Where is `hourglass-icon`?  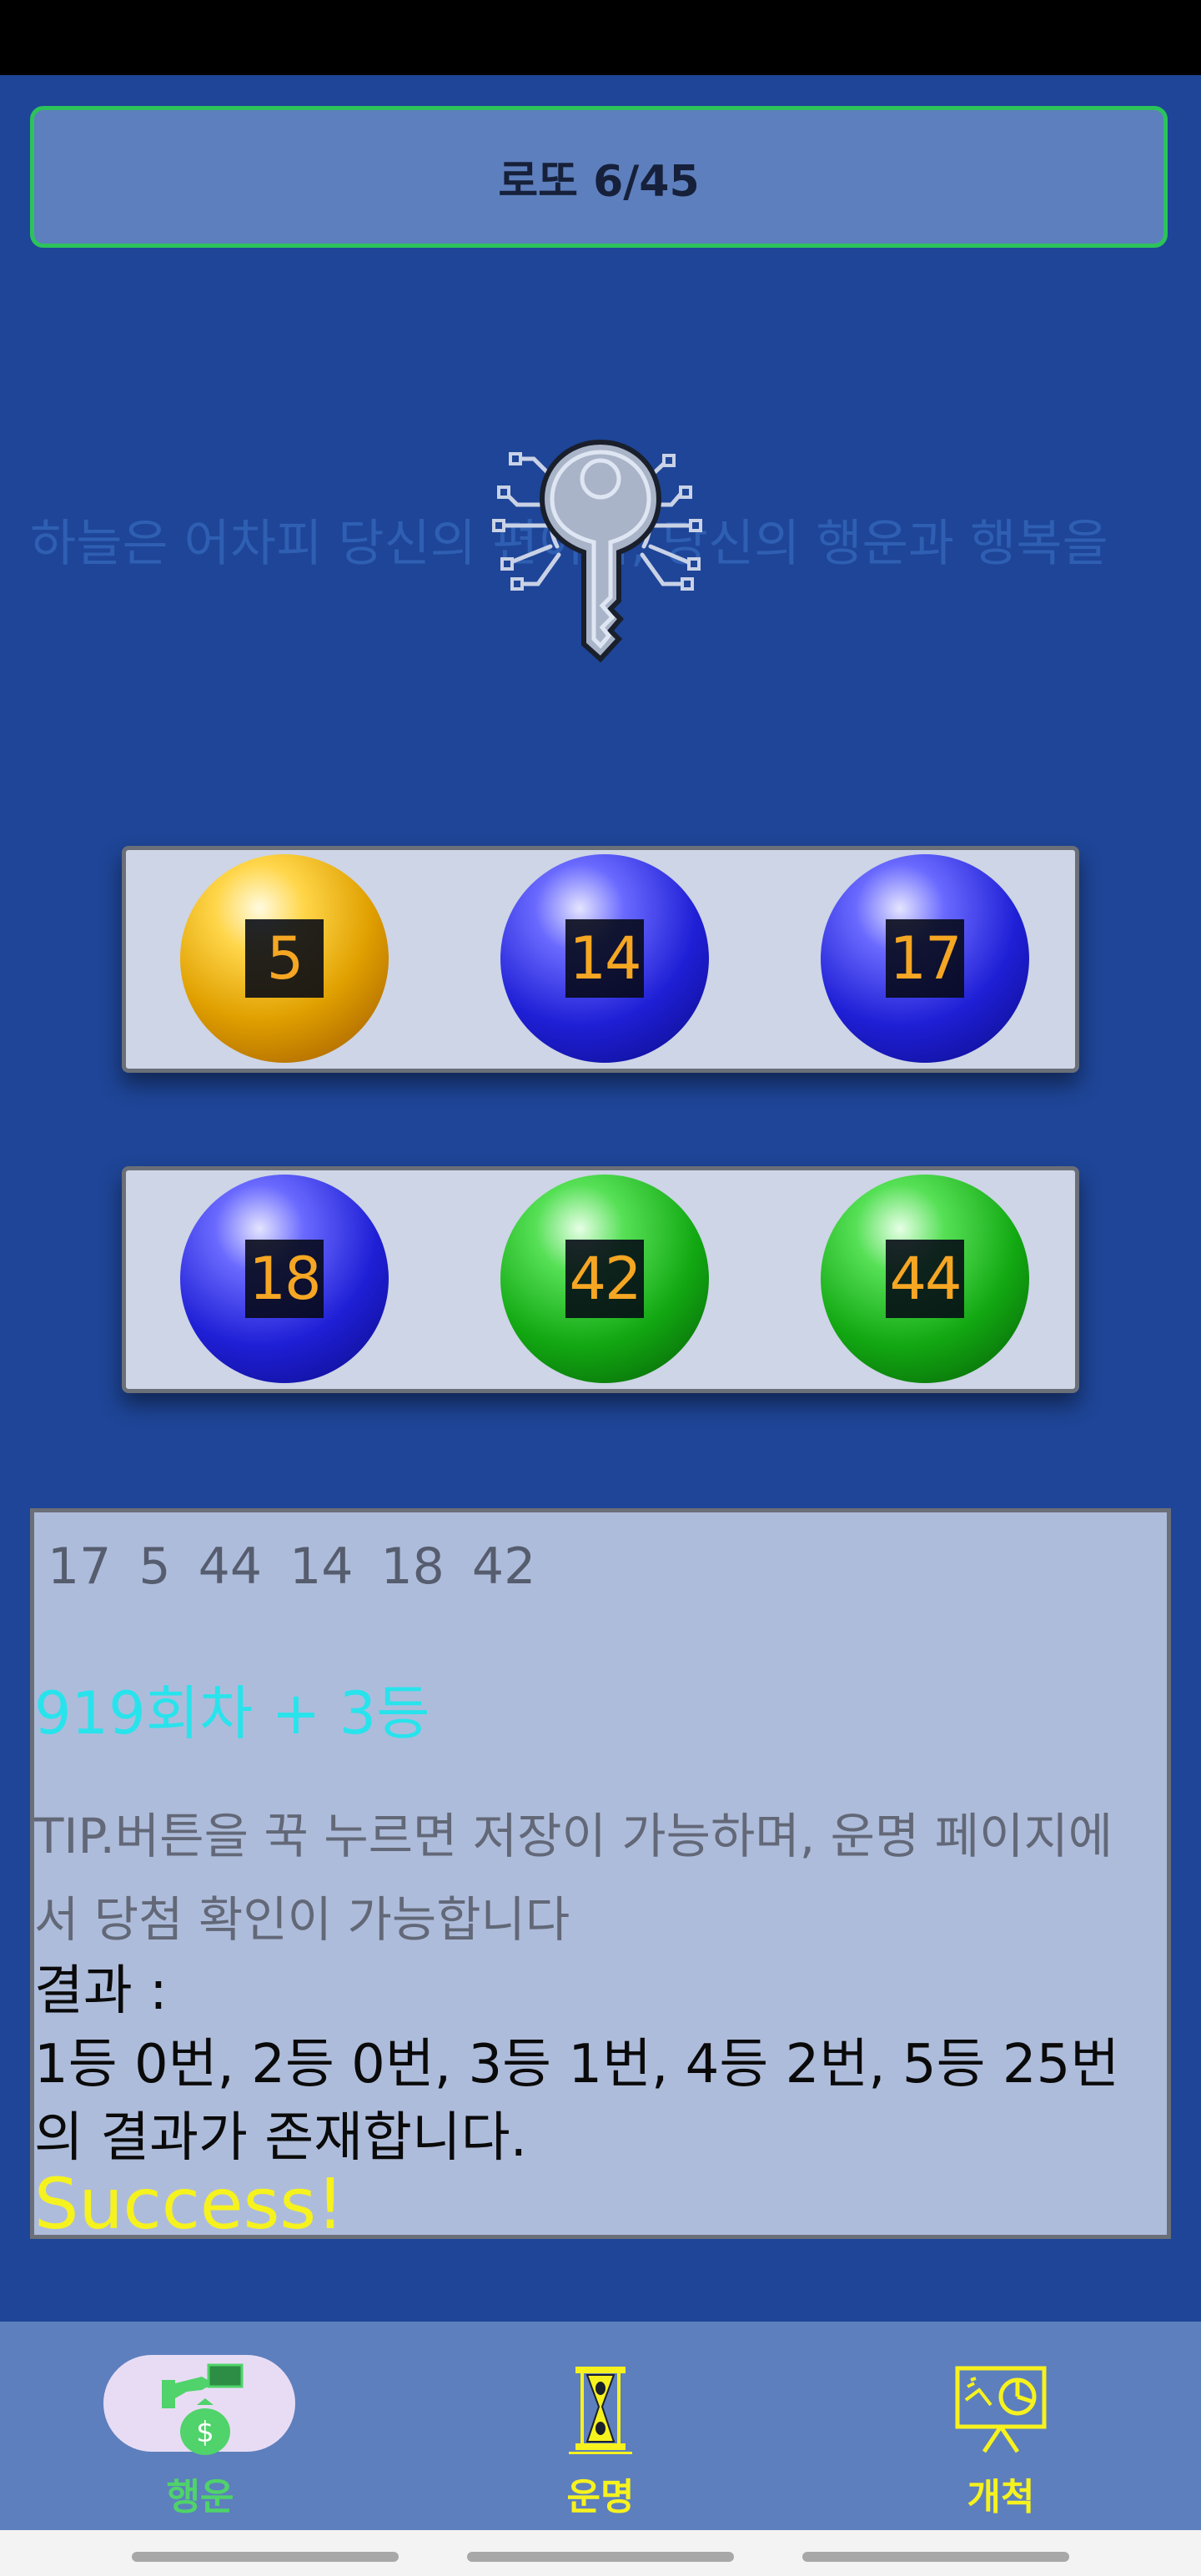 hourglass-icon is located at coordinates (601, 2410).